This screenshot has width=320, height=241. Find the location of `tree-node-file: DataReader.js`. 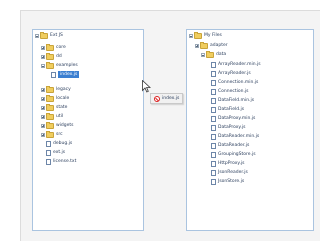

tree-node-file: DataReader.js is located at coordinates (230, 145).